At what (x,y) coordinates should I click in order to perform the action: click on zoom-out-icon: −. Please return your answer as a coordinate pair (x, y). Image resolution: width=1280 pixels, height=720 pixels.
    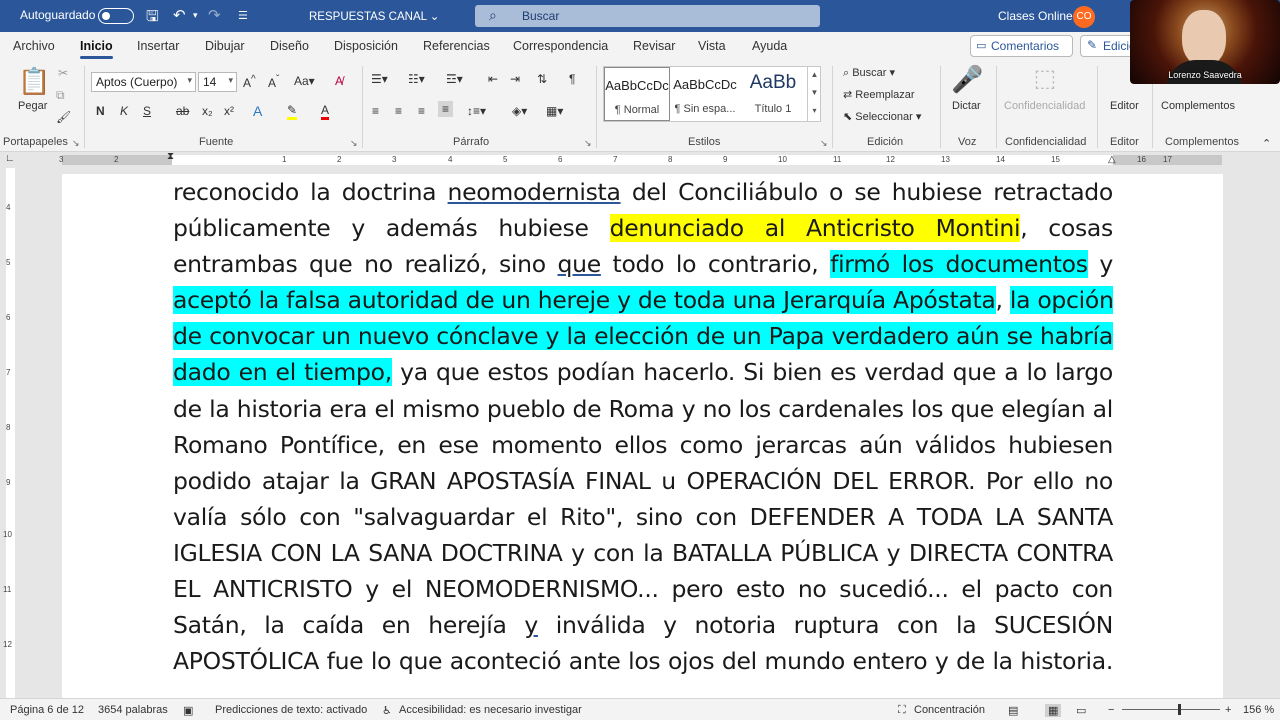
    Looking at the image, I should click on (1111, 710).